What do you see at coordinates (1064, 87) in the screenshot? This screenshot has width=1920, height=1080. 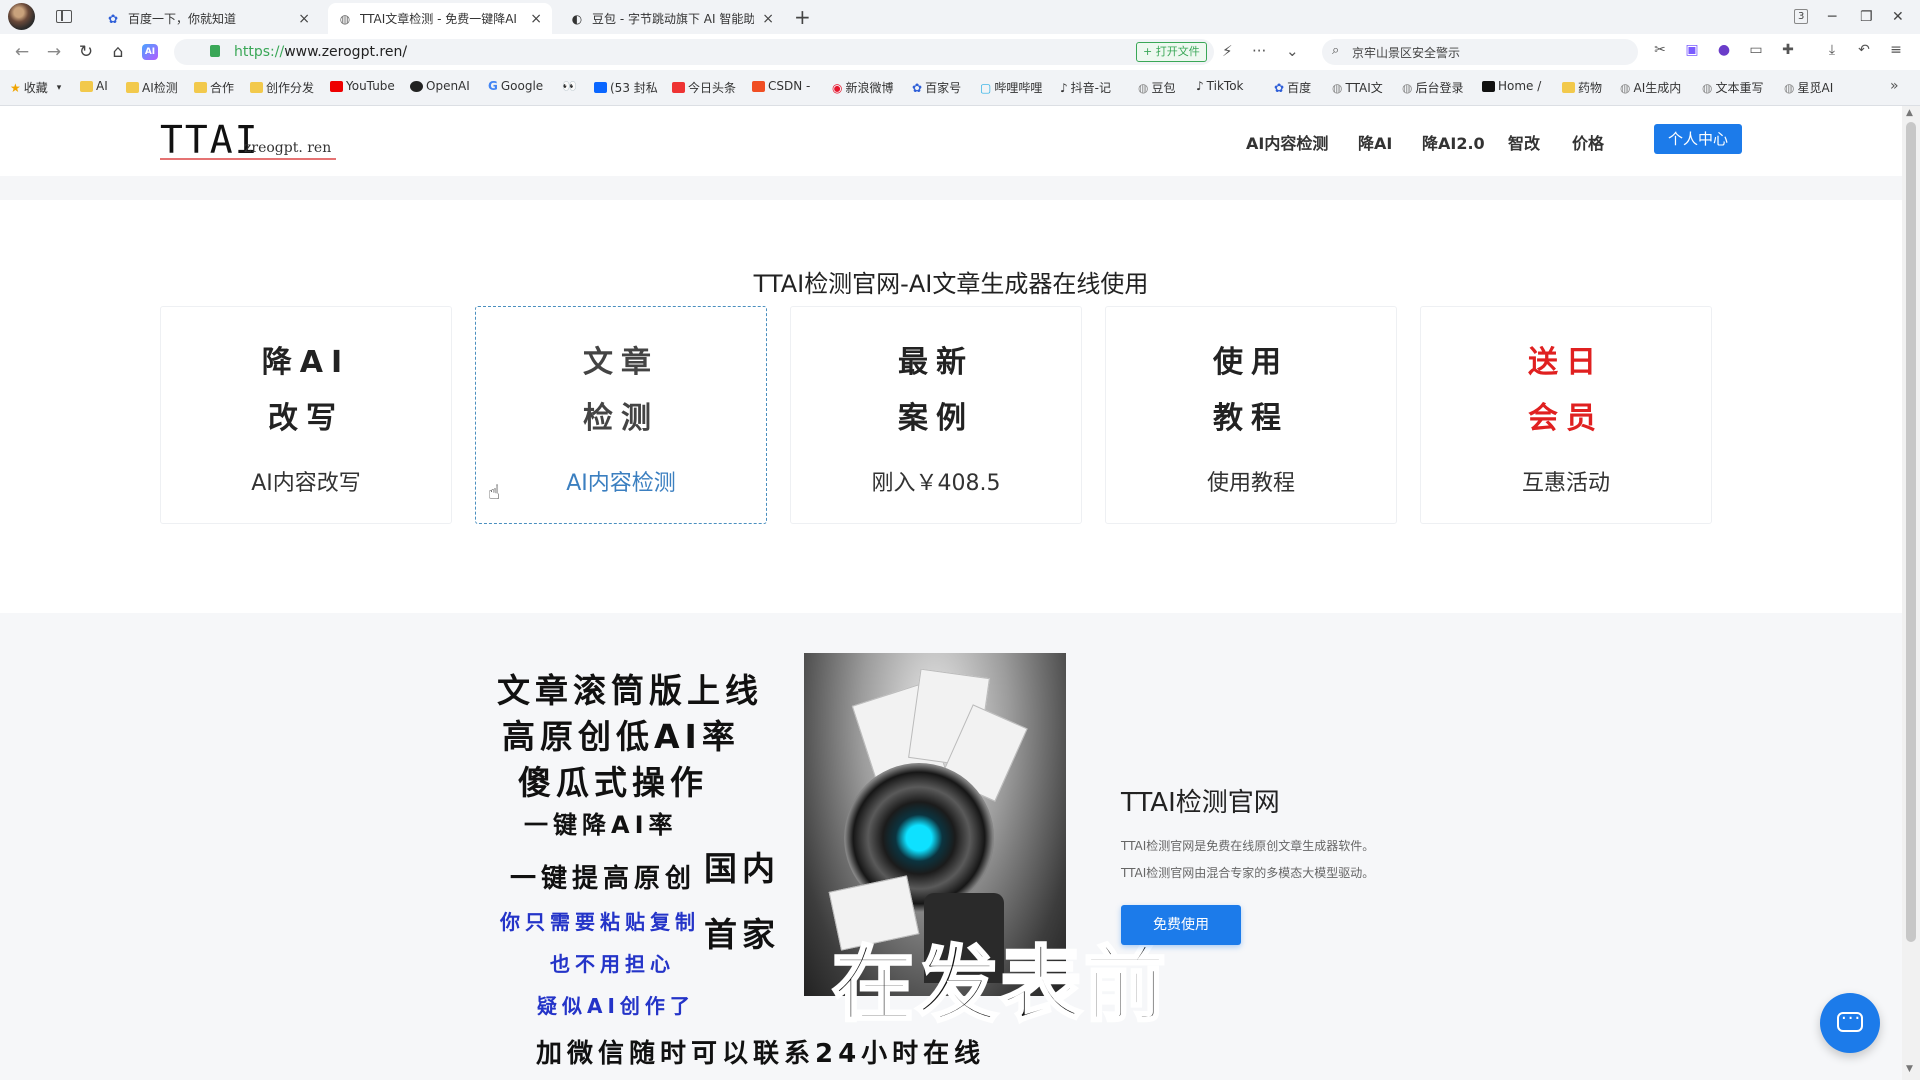 I see `douyin-icon: ♪` at bounding box center [1064, 87].